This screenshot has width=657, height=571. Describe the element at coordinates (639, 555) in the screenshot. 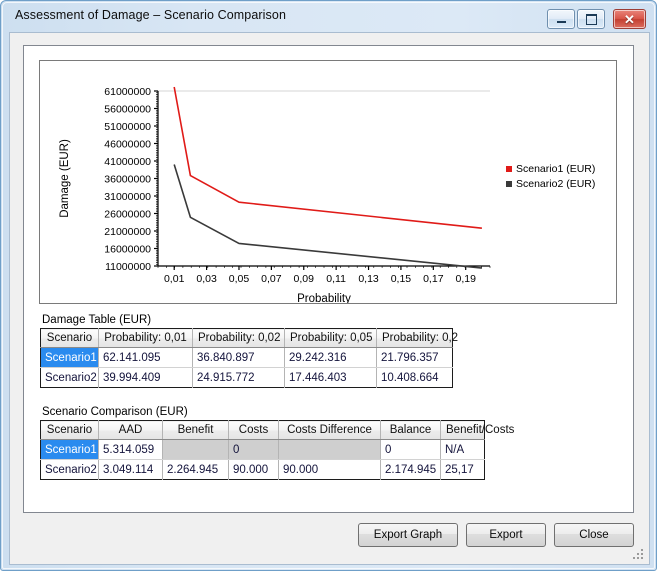

I see `resize-grip-icon` at that location.